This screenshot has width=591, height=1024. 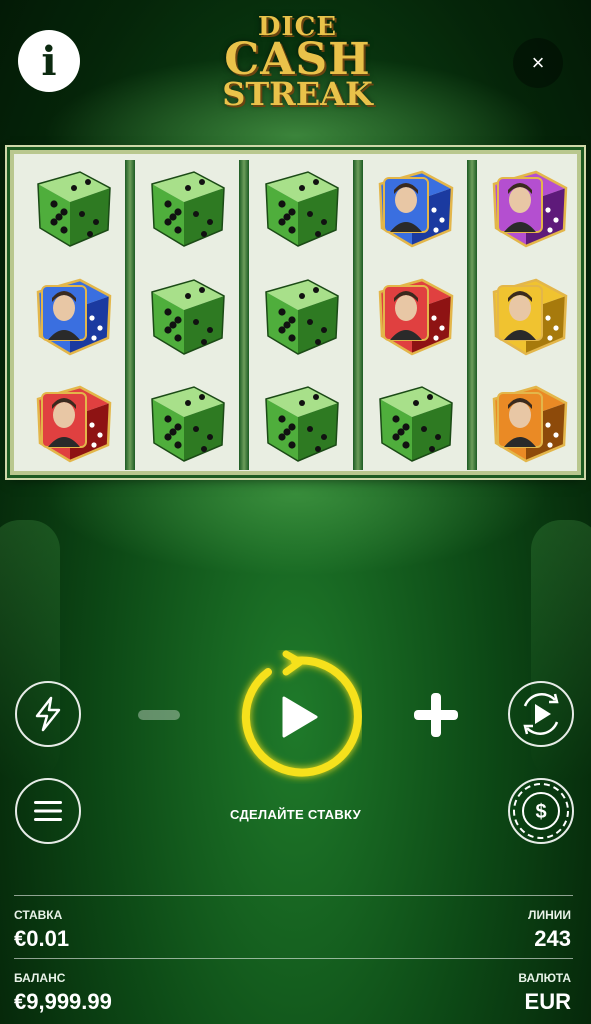 I want to click on close-icon: ×, so click(x=538, y=62).